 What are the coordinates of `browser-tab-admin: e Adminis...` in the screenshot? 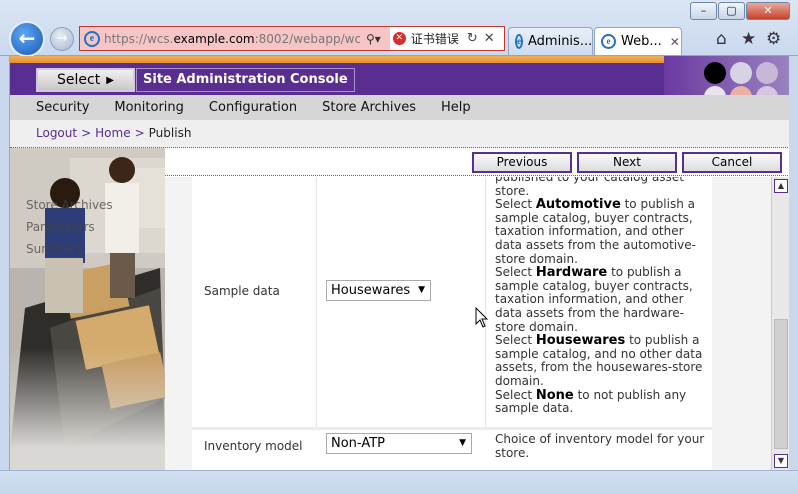 It's located at (550, 41).